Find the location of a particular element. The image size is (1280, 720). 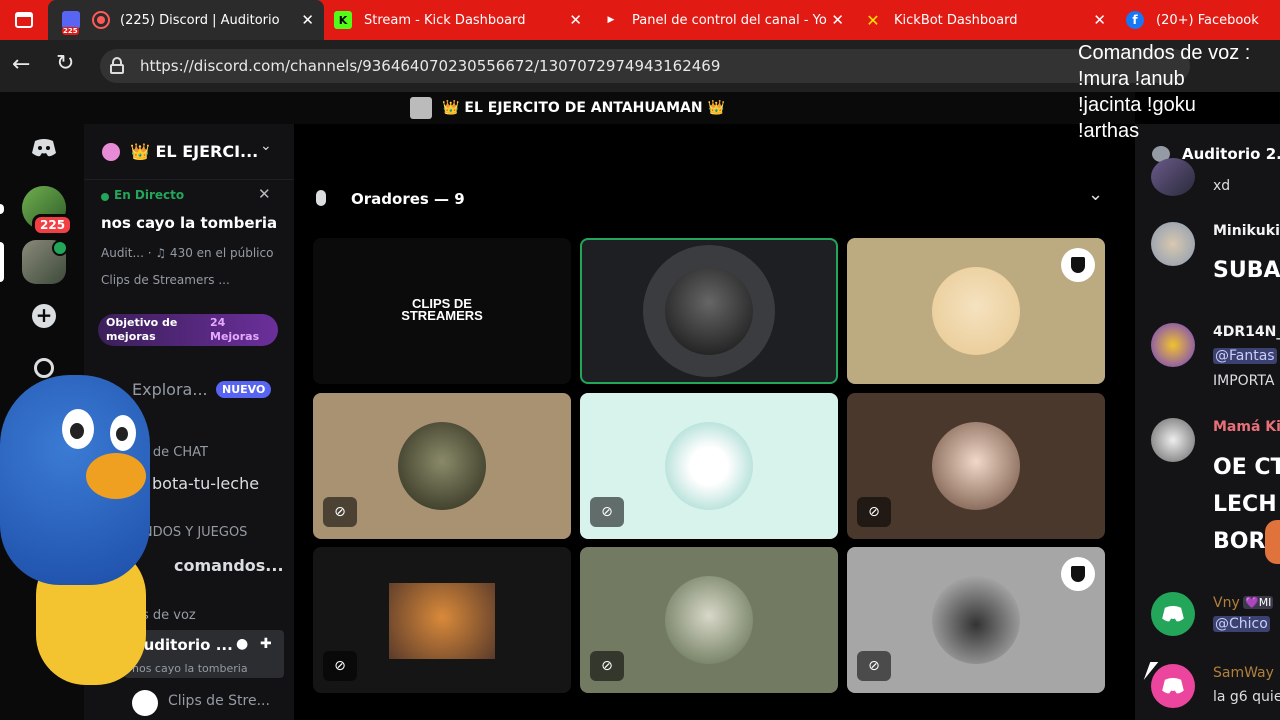

tab-kick: K Stream - Kick Dashboard ✕ is located at coordinates (458, 20).